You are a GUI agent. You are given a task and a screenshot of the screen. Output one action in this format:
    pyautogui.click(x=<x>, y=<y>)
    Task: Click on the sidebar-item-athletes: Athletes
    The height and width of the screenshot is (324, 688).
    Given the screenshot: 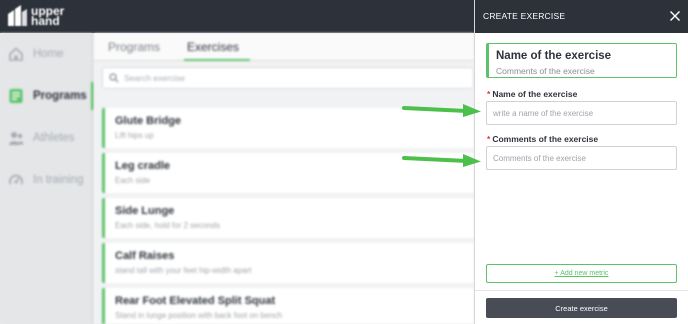 What is the action you would take?
    pyautogui.click(x=46, y=138)
    